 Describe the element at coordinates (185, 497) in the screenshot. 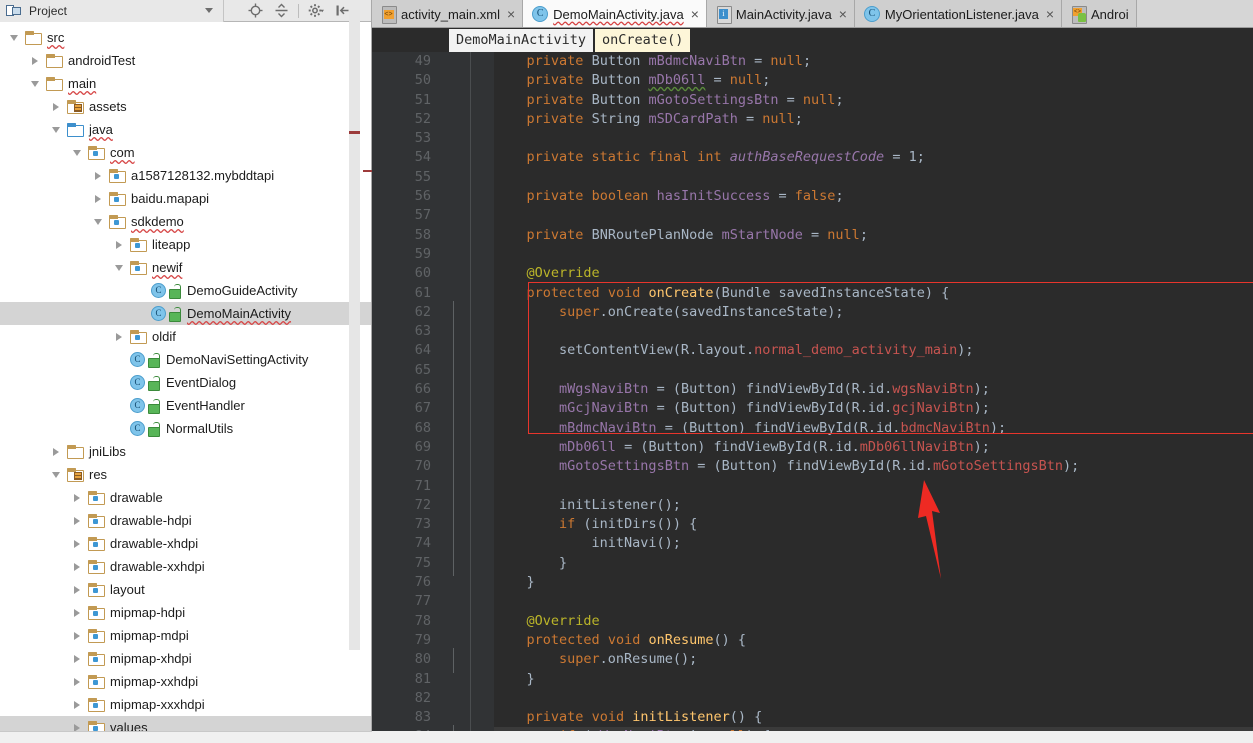

I see `tree-item-drawable: drawable` at that location.